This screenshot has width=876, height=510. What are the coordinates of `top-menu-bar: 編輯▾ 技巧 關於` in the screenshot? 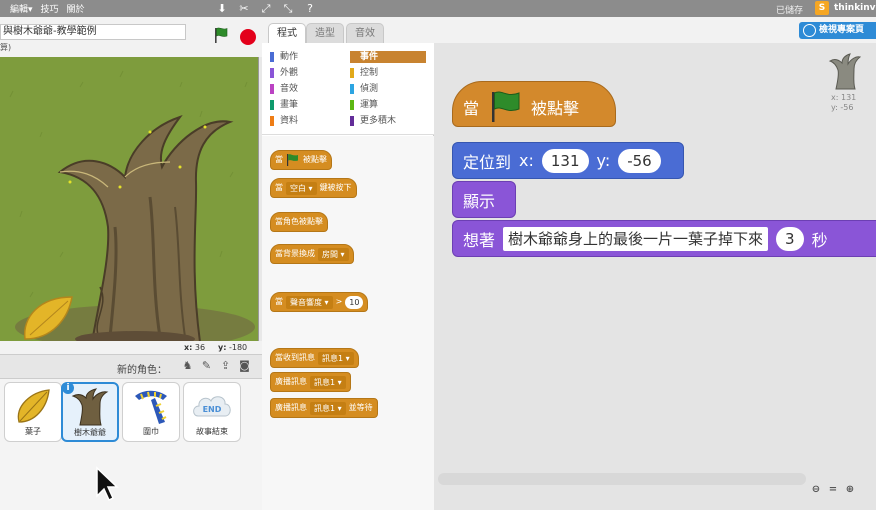 It's located at (438, 8).